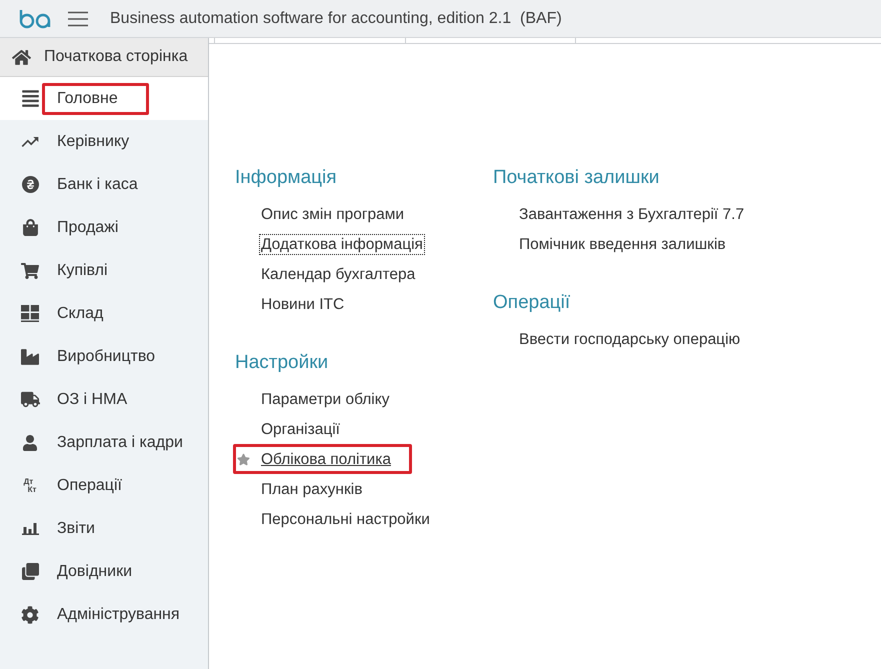 This screenshot has height=669, width=881. What do you see at coordinates (104, 571) in the screenshot?
I see `sidebar-item: Довідники` at bounding box center [104, 571].